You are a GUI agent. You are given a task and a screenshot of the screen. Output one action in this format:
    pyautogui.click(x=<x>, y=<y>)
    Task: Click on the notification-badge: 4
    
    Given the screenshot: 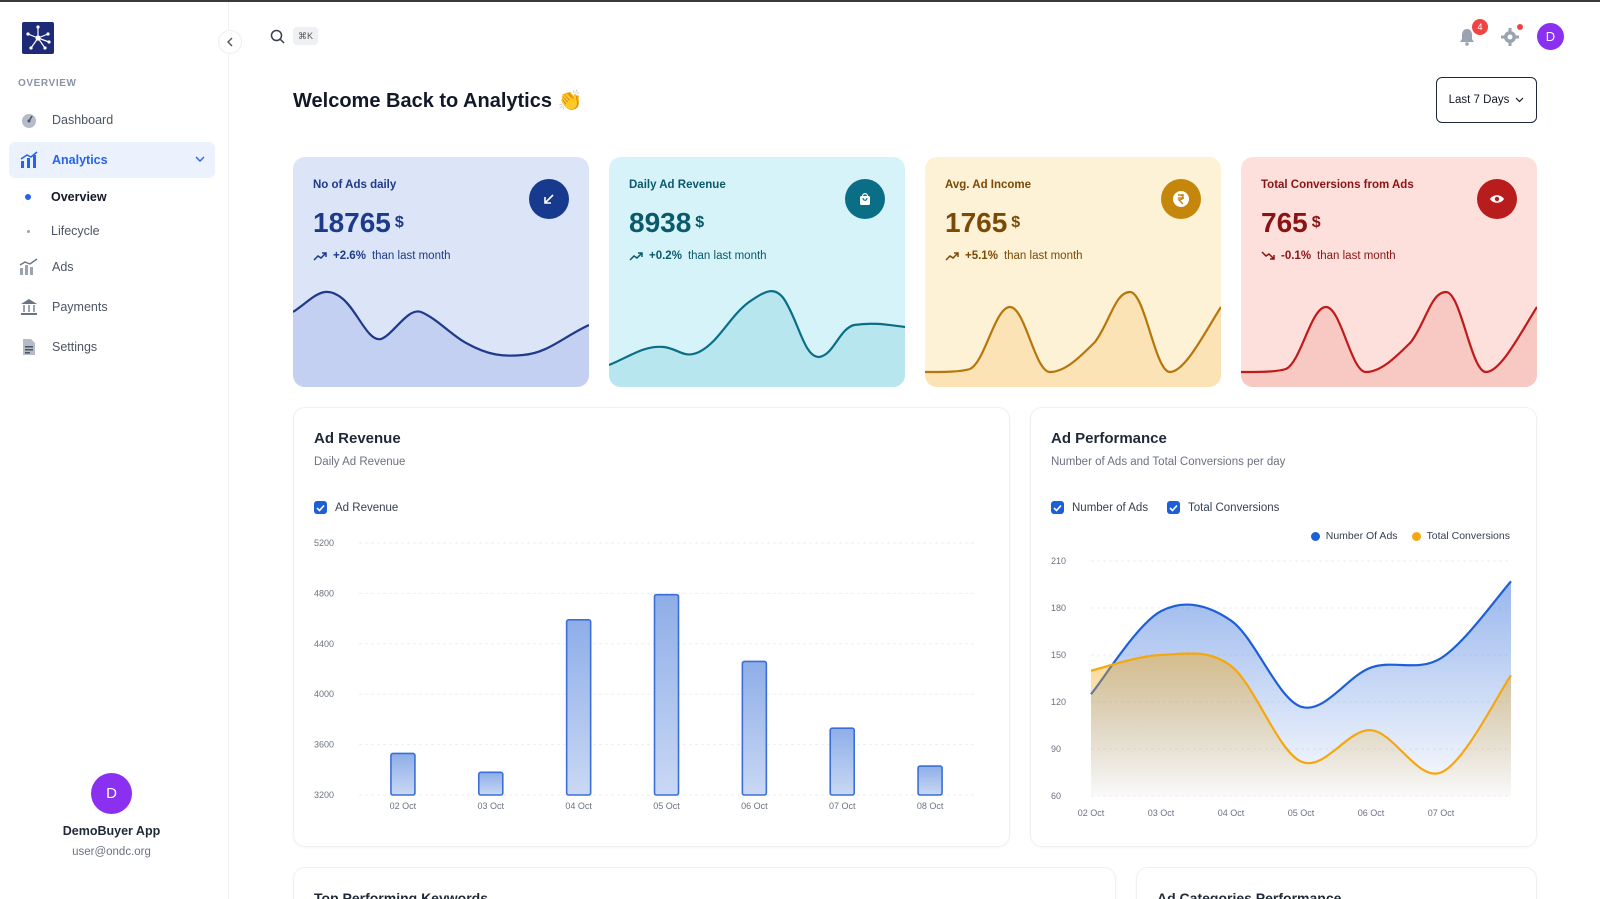 What is the action you would take?
    pyautogui.click(x=1480, y=27)
    